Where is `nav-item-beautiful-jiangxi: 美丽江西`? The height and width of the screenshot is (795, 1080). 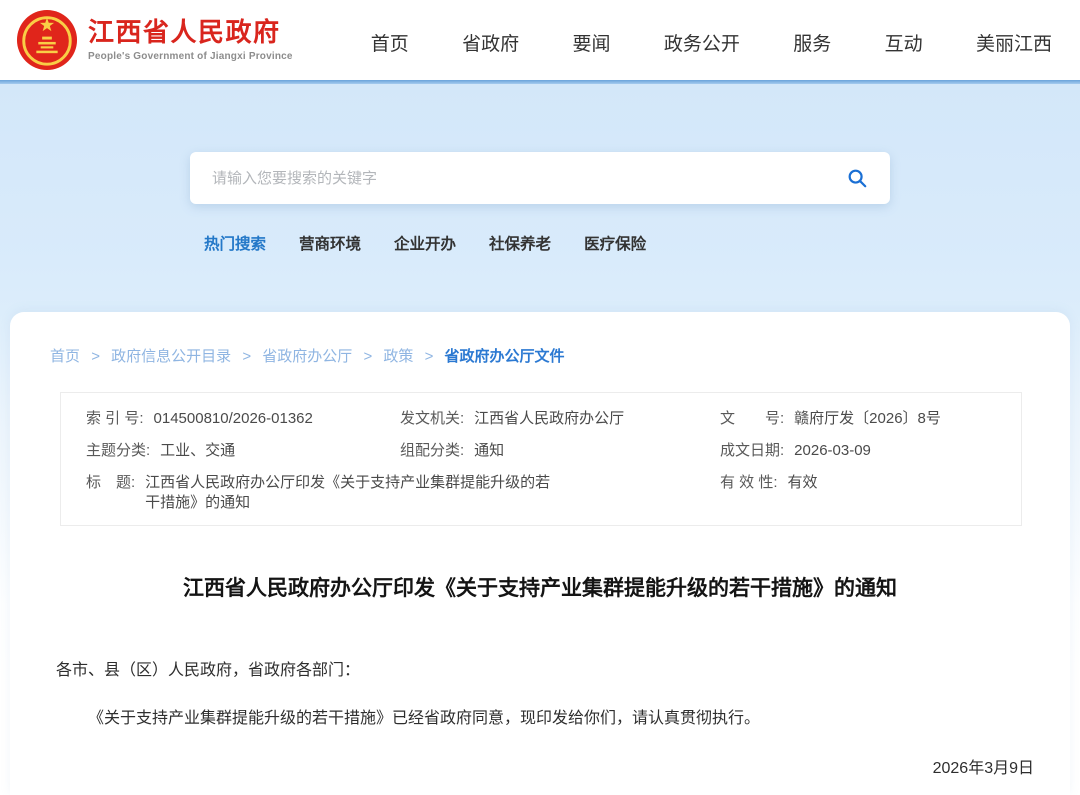 nav-item-beautiful-jiangxi: 美丽江西 is located at coordinates (1014, 42).